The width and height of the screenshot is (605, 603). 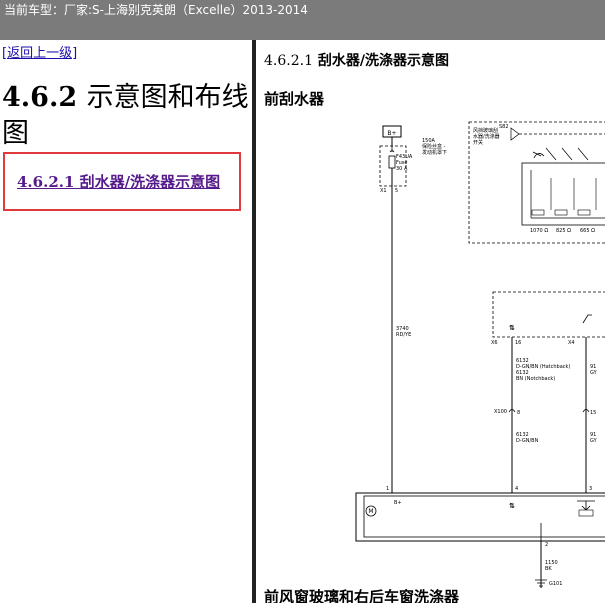 I want to click on wiper-symbol-icon, so click(x=538, y=155).